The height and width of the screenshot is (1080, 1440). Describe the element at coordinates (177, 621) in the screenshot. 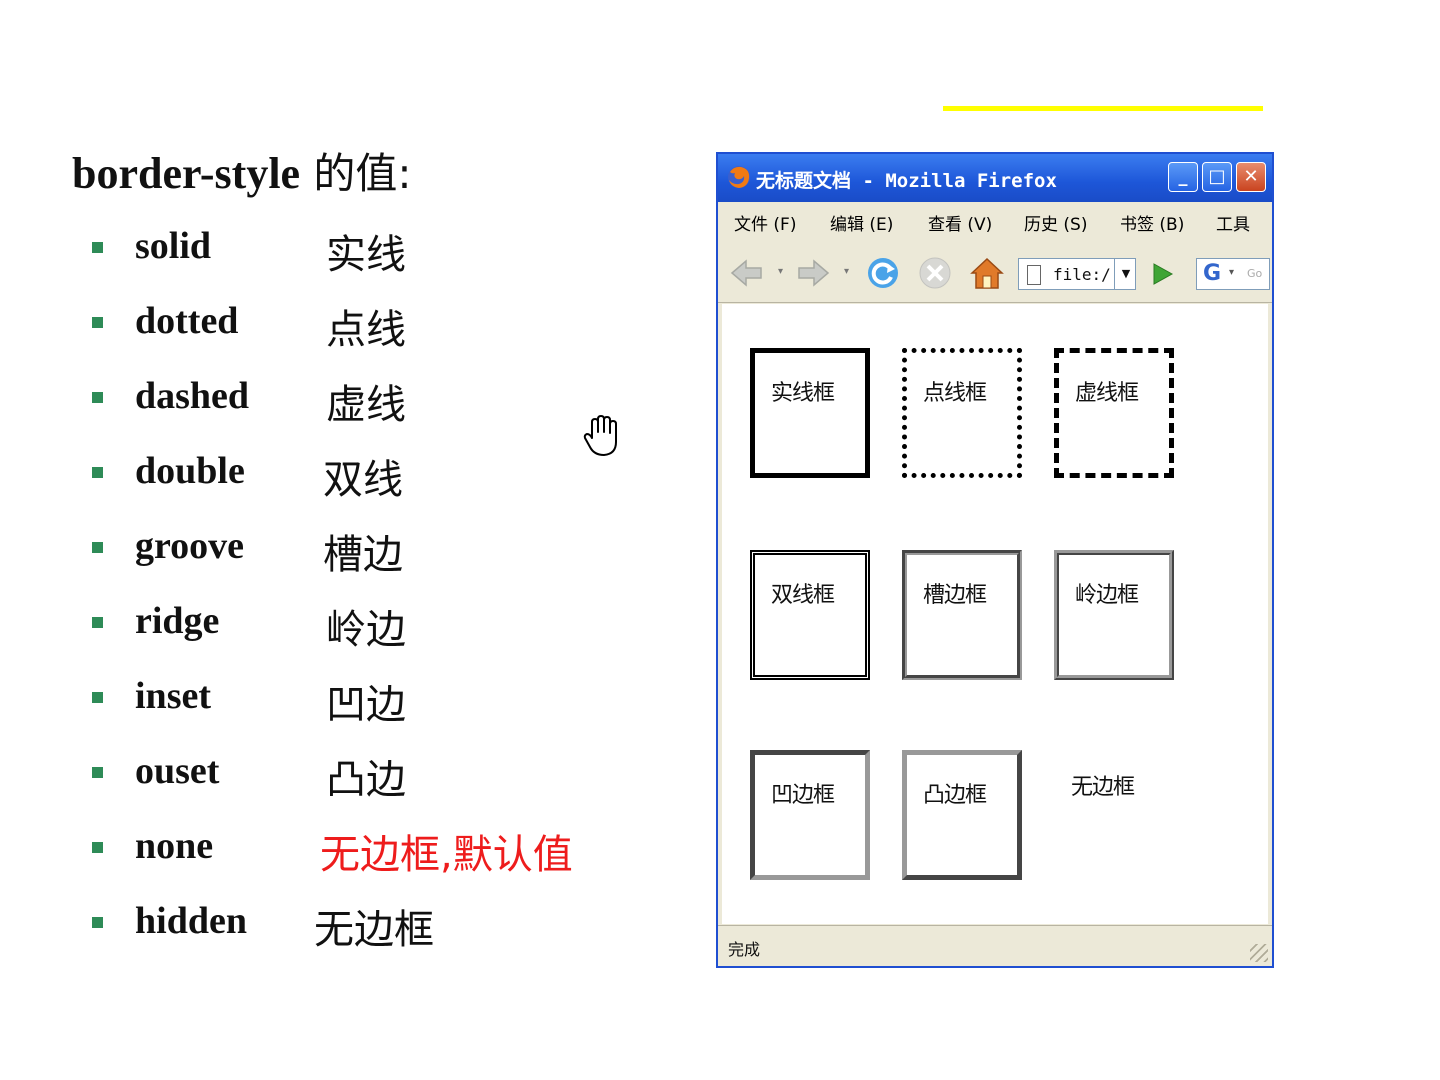

I see `bullet-term: ridge` at that location.